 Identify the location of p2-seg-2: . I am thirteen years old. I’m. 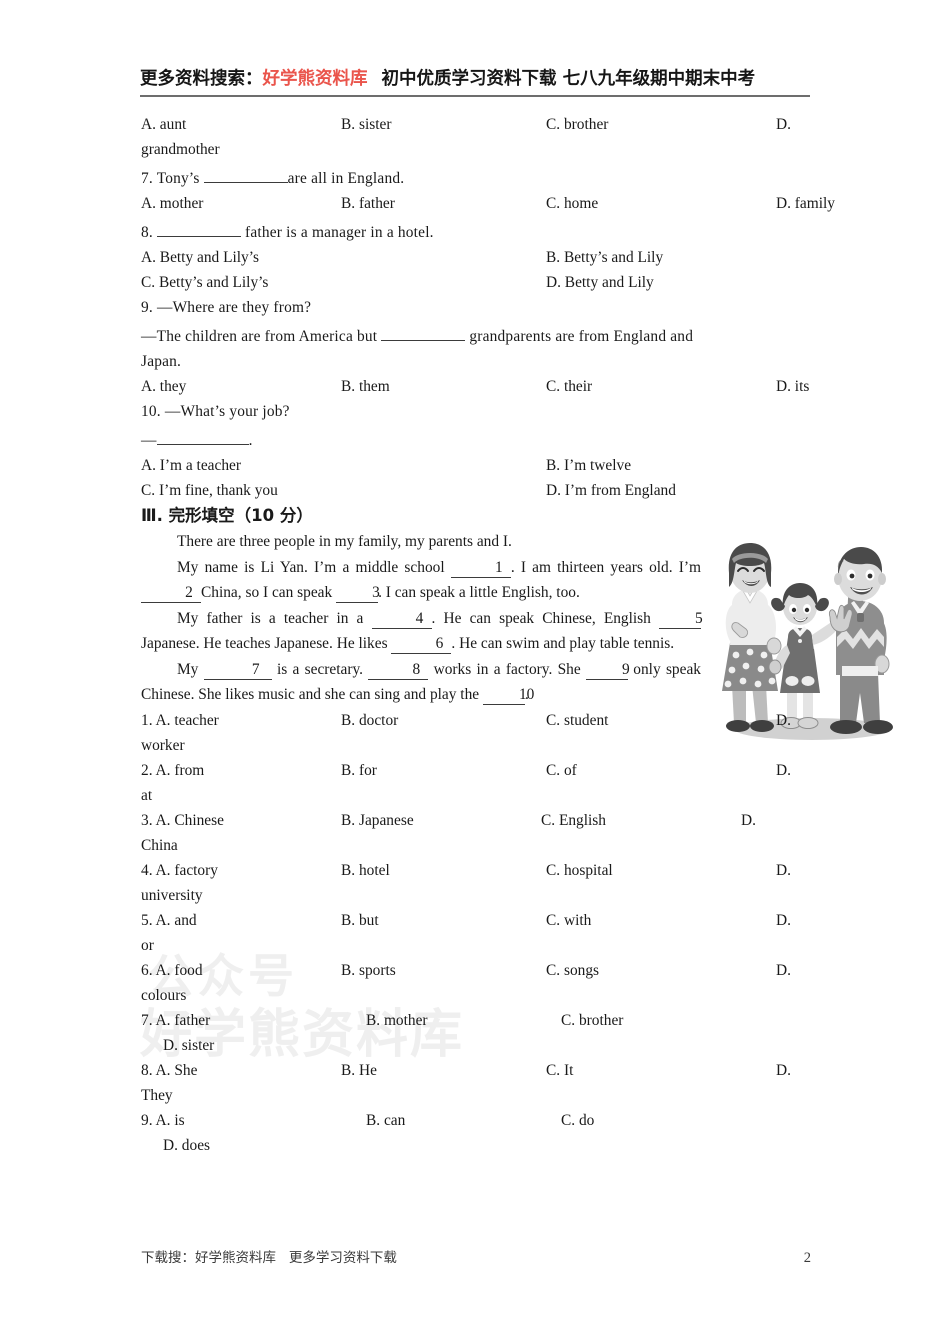
(606, 567).